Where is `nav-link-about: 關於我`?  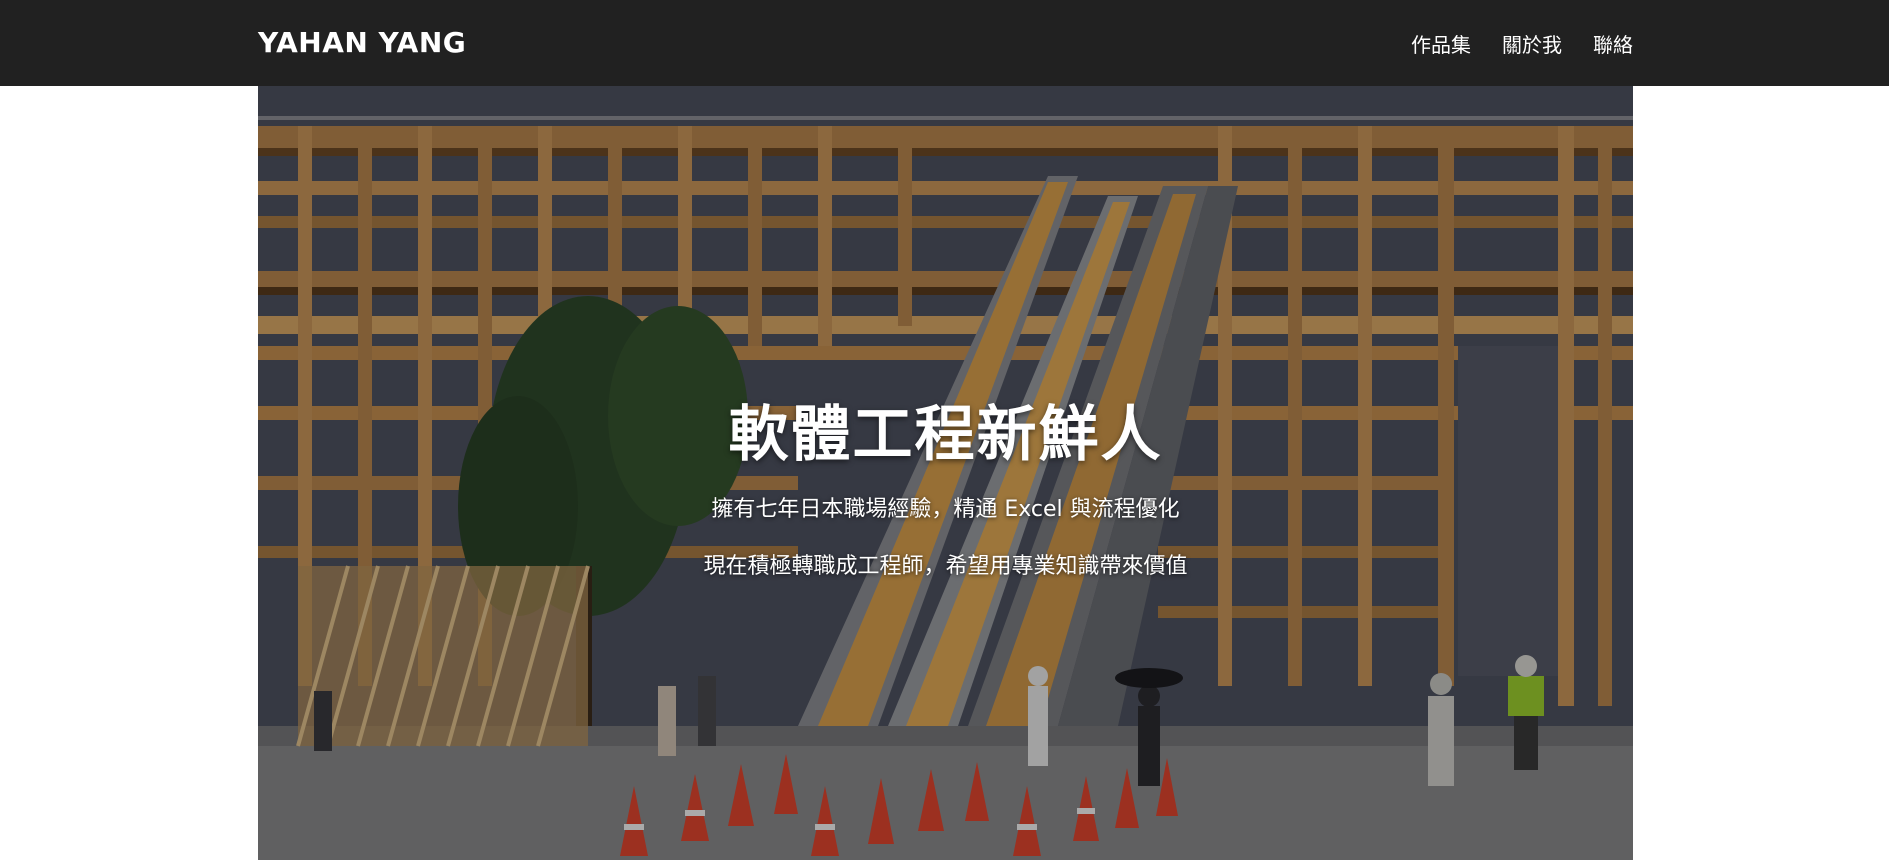 nav-link-about: 關於我 is located at coordinates (1532, 43).